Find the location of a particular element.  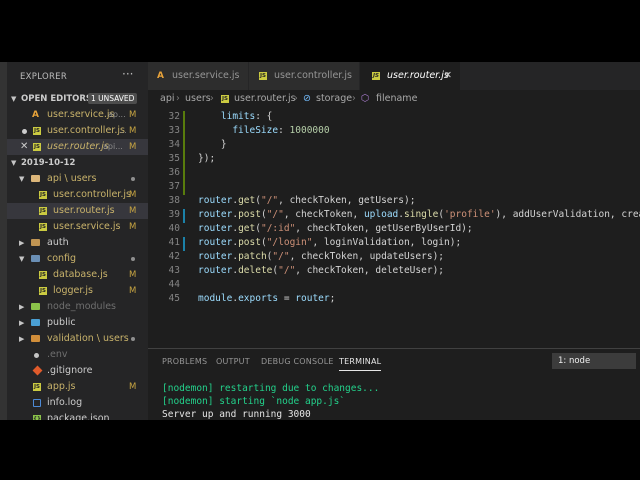

code-token: = is located at coordinates (287, 298).